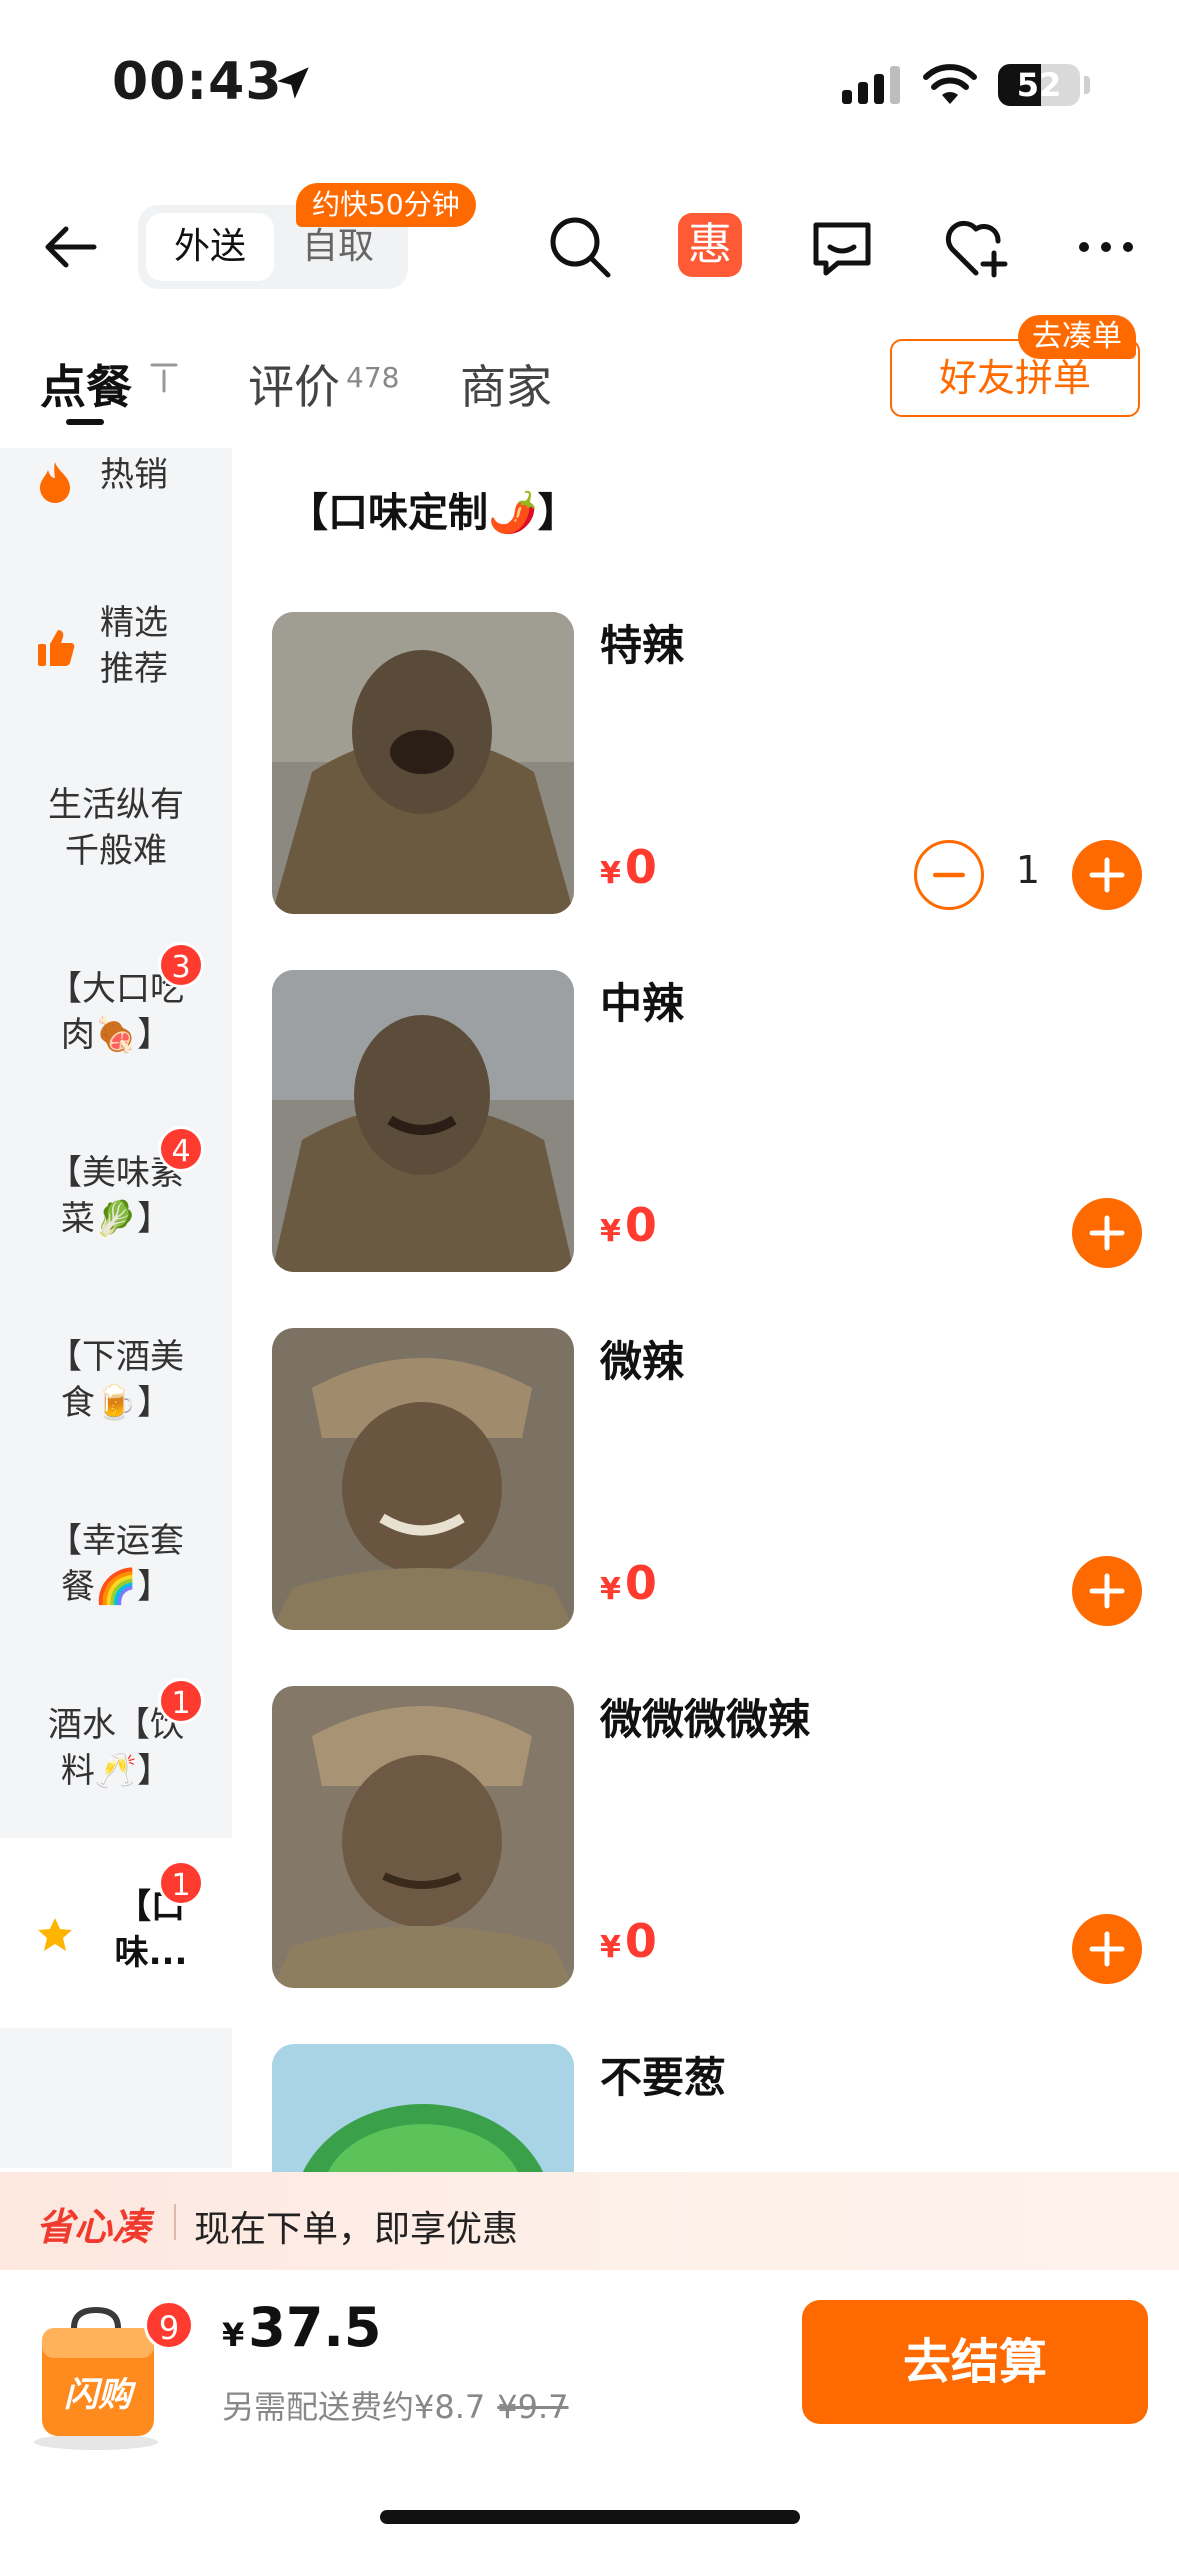 This screenshot has width=1179, height=2556. I want to click on search-icon, so click(580, 247).